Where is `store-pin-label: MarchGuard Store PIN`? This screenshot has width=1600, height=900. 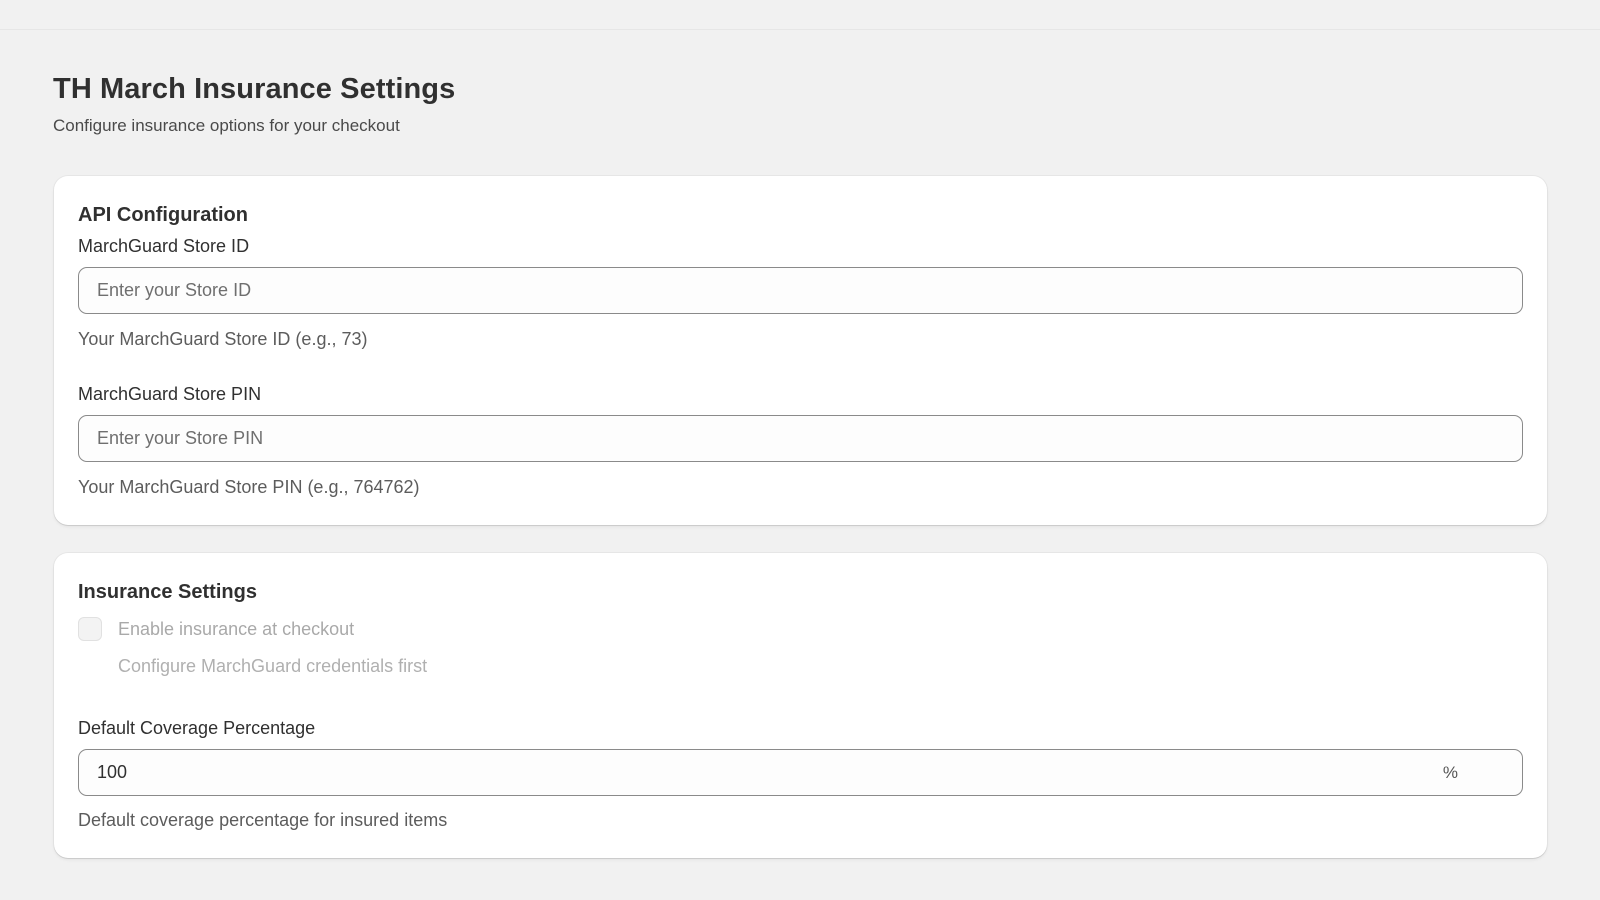 store-pin-label: MarchGuard Store PIN is located at coordinates (170, 394).